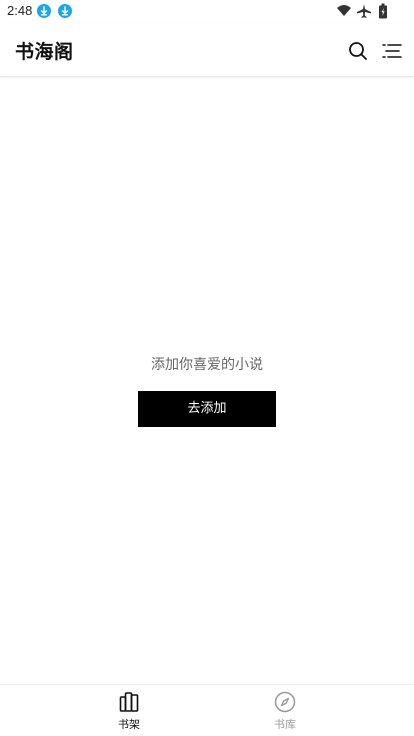 The width and height of the screenshot is (414, 736). I want to click on empty-state: 添加你喜爱的小说 去添加, so click(207, 390).